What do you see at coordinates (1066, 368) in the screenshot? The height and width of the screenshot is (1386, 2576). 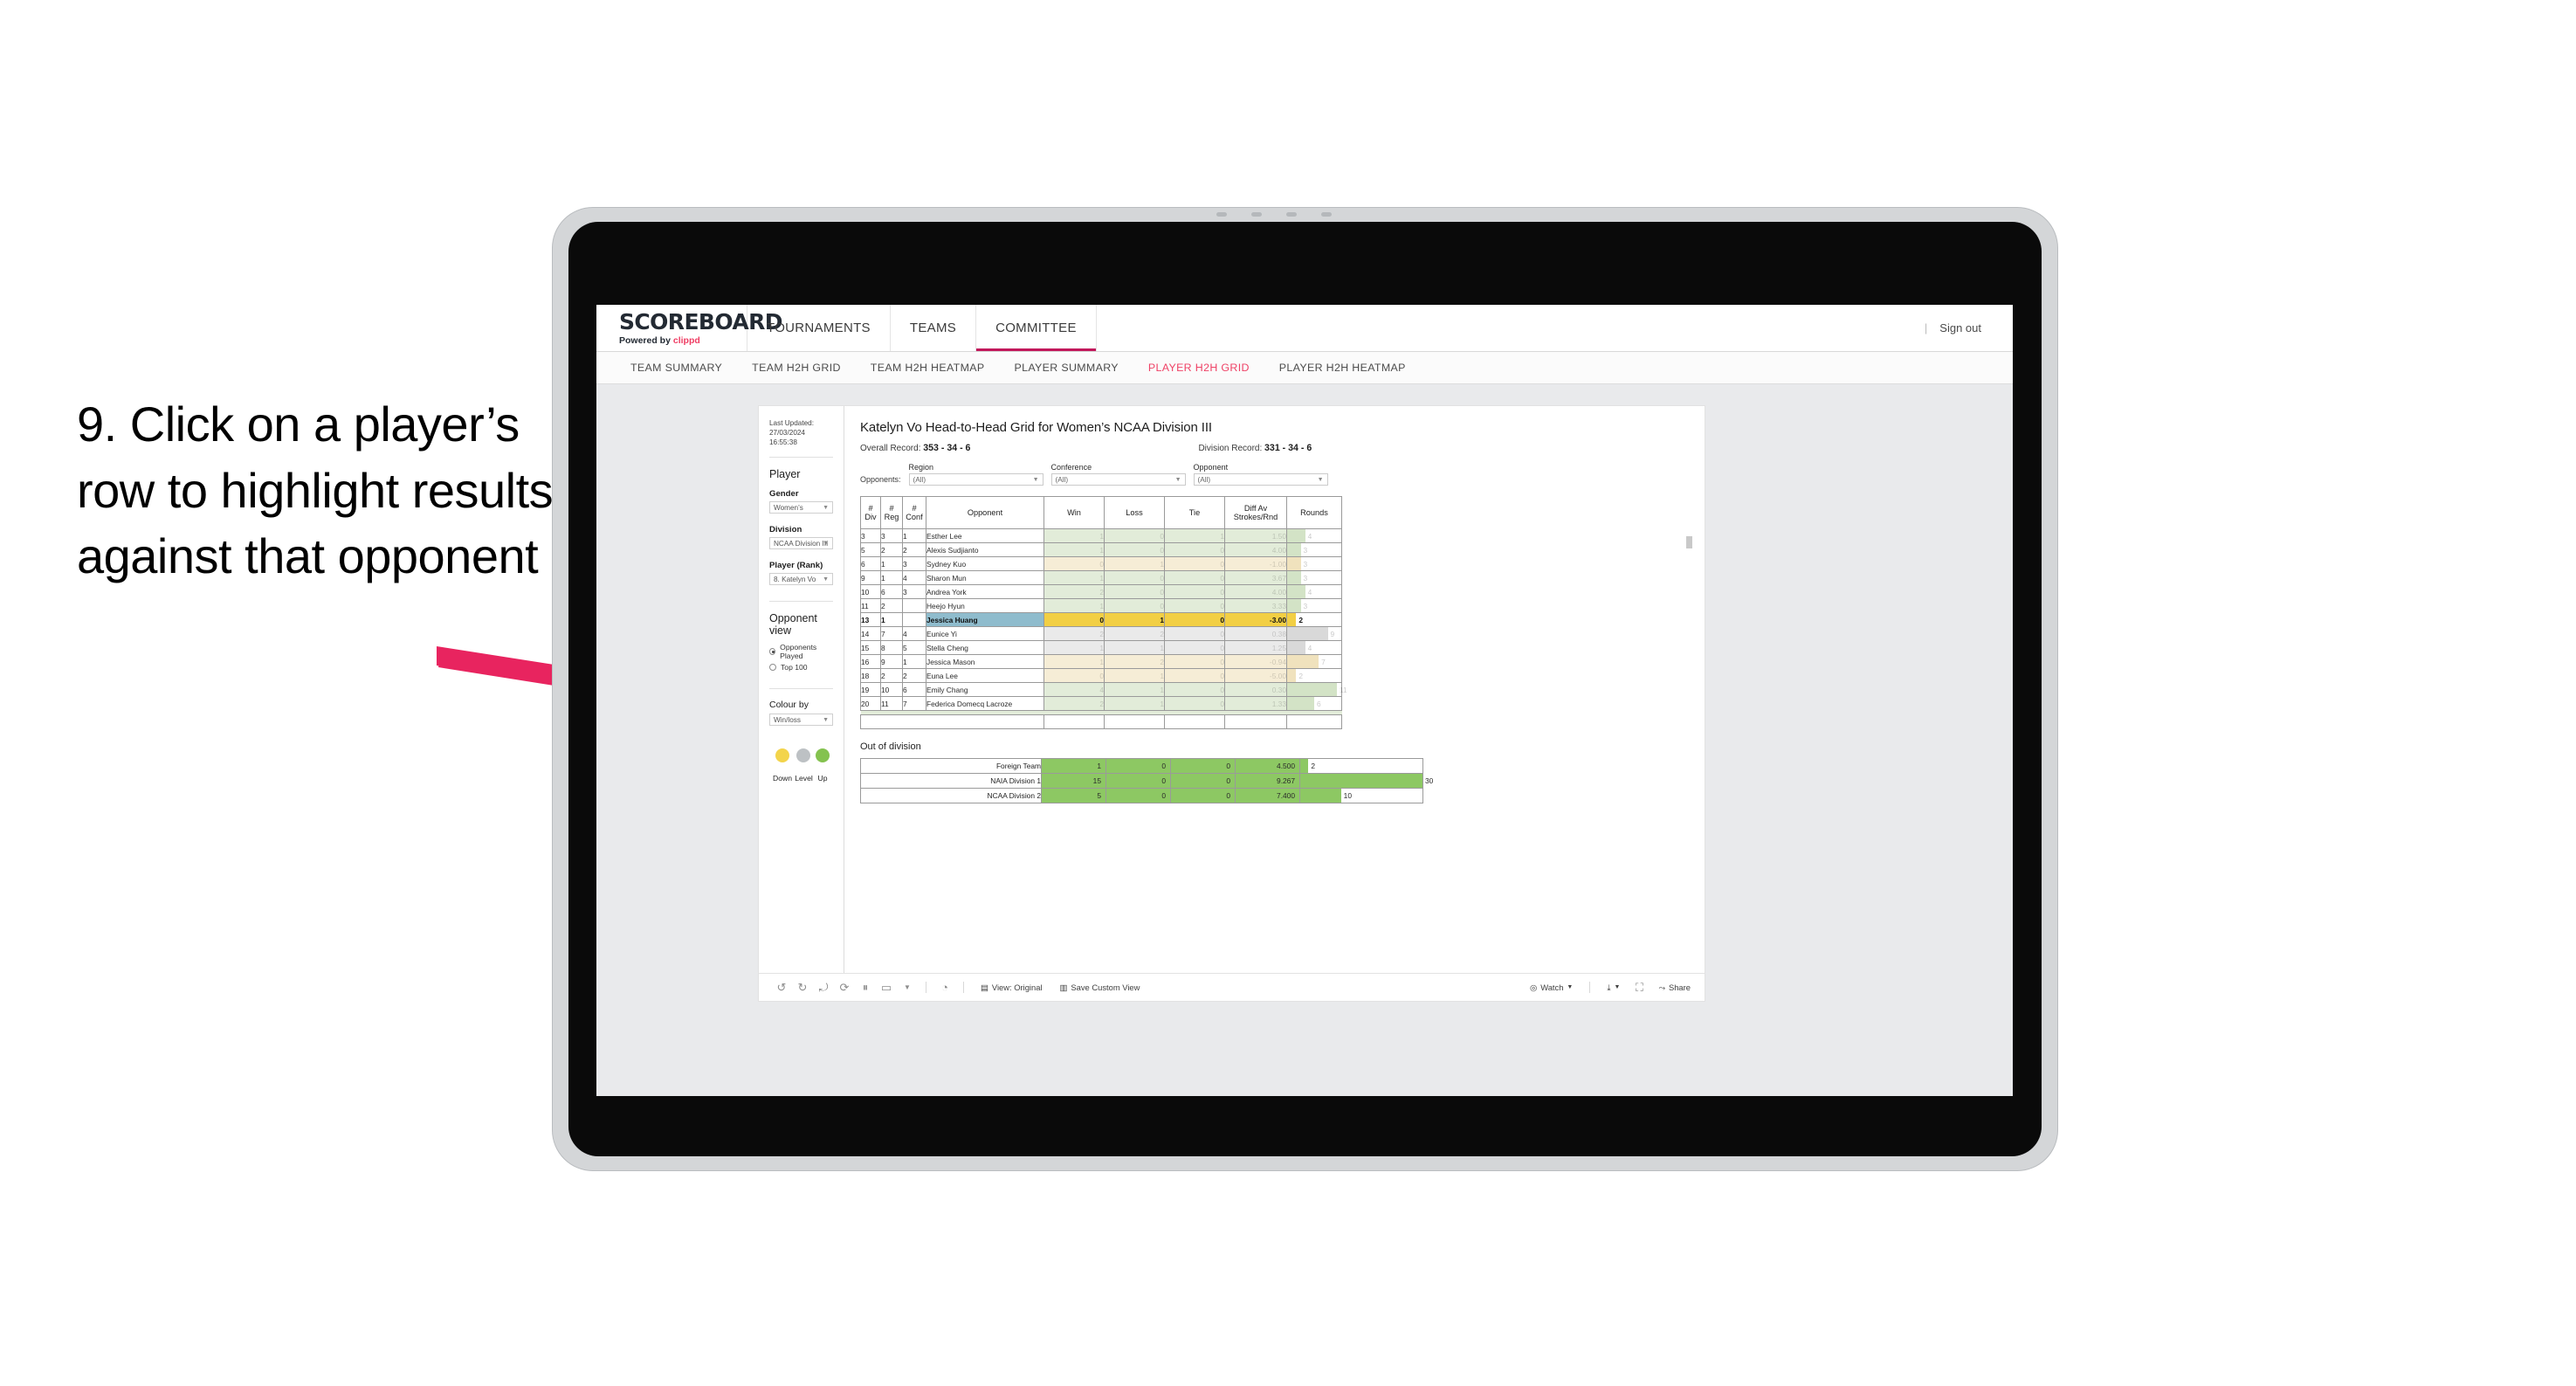 I see `tab-player-summary: PLAYER SUMMARY` at bounding box center [1066, 368].